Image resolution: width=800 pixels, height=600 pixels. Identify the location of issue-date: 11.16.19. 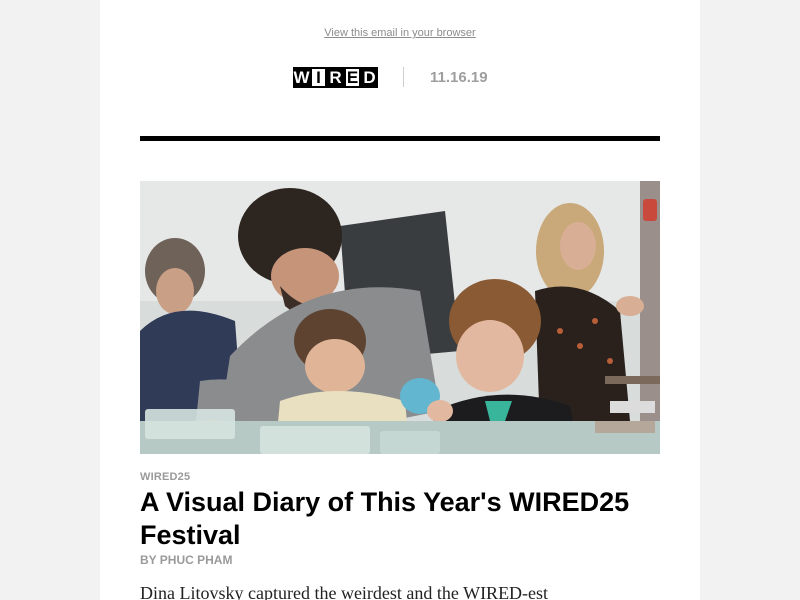
(459, 77).